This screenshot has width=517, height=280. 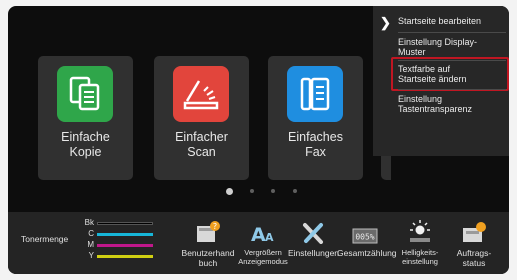 I want to click on user-manual-button: ? Benutzerhand buch, so click(x=208, y=244).